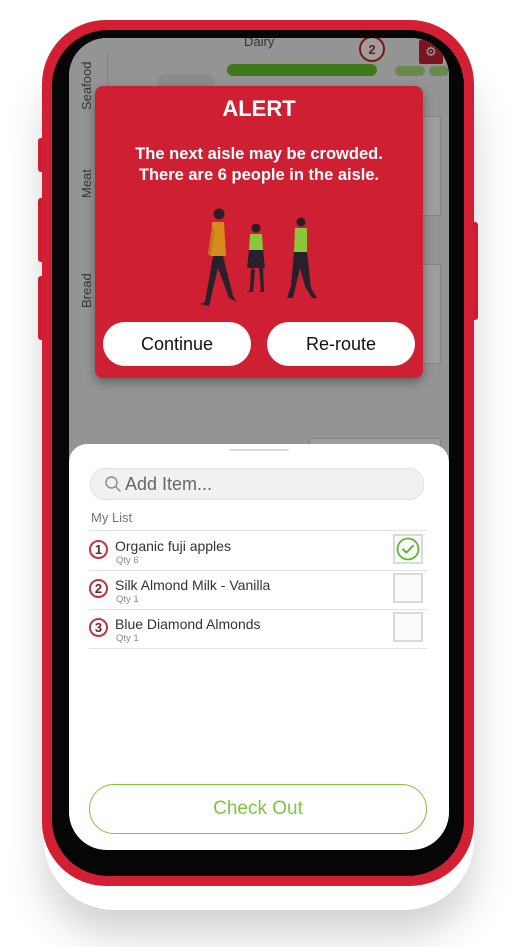 The height and width of the screenshot is (947, 517). I want to click on item-qty: Qty 6, so click(127, 560).